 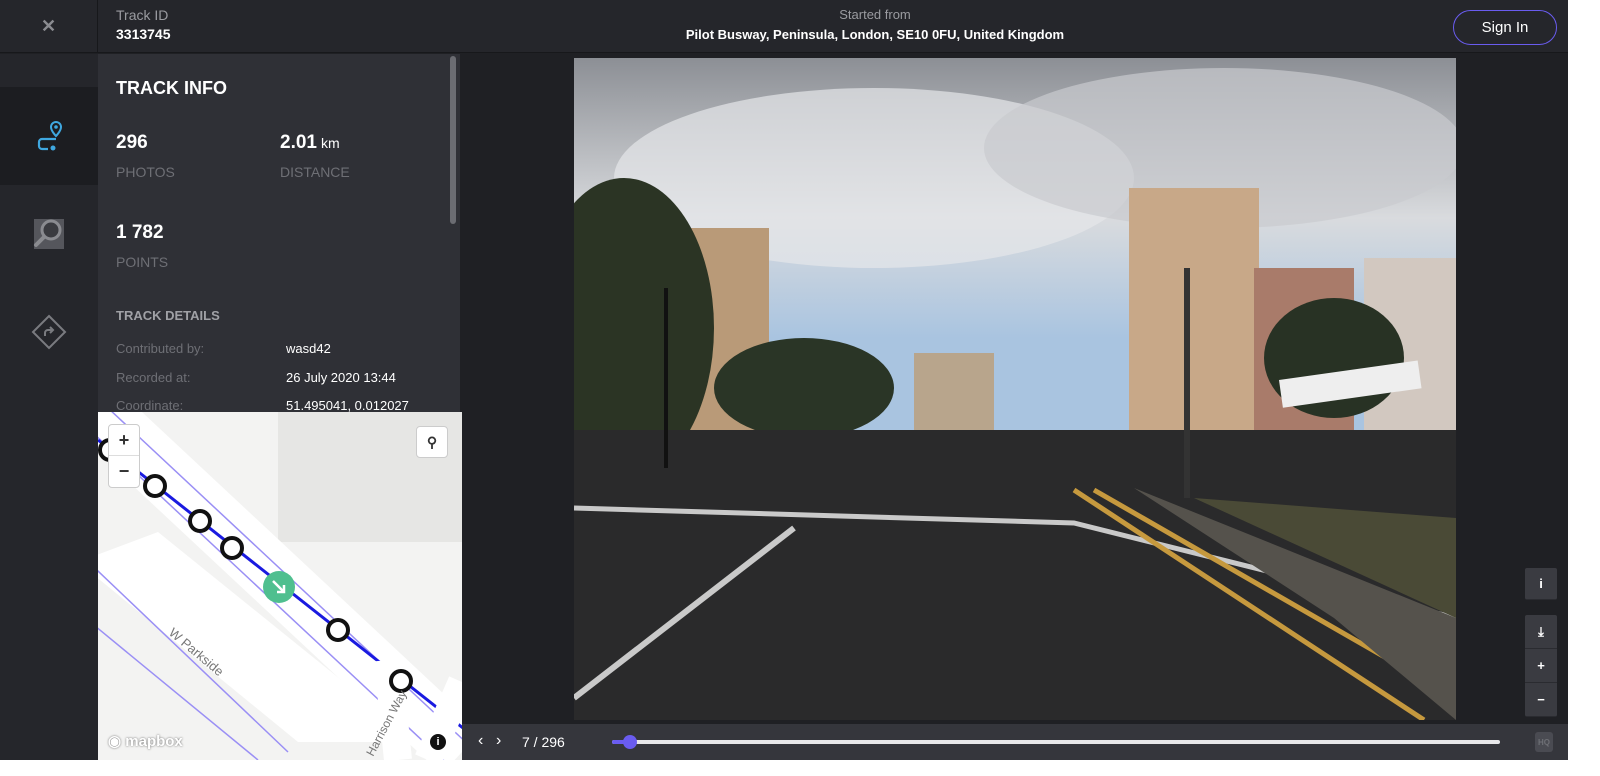 What do you see at coordinates (142, 246) in the screenshot?
I see `stat-points: 1 782 POINTS` at bounding box center [142, 246].